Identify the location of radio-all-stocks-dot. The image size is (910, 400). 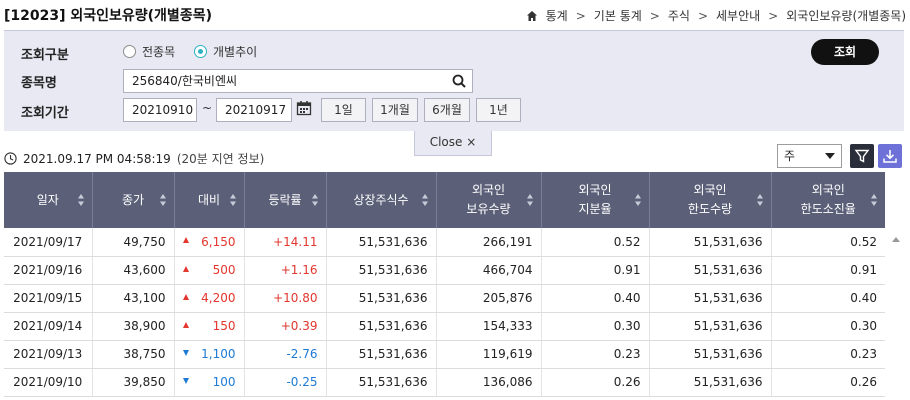
(129, 51).